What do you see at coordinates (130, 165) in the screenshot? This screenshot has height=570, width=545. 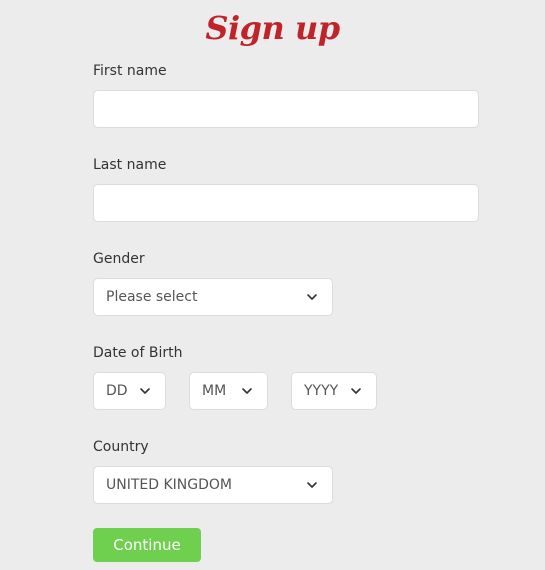 I see `last-name-label: Last name` at bounding box center [130, 165].